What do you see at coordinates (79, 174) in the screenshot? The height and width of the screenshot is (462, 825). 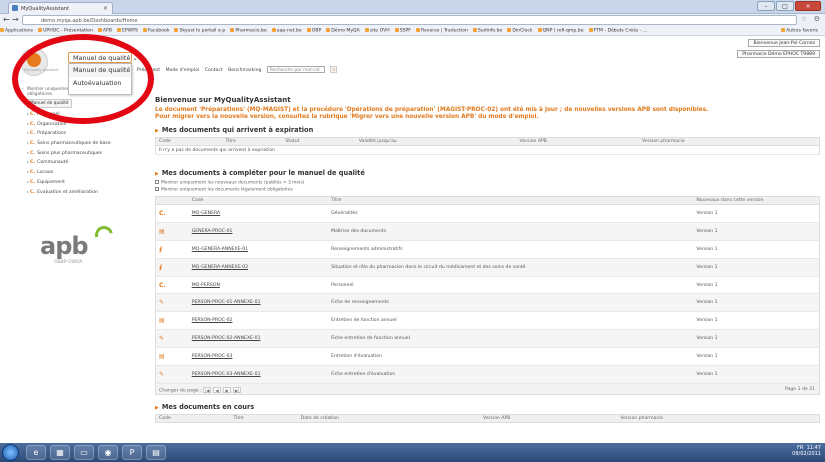 I see `sidebar-item: ▸C. Locaux` at bounding box center [79, 174].